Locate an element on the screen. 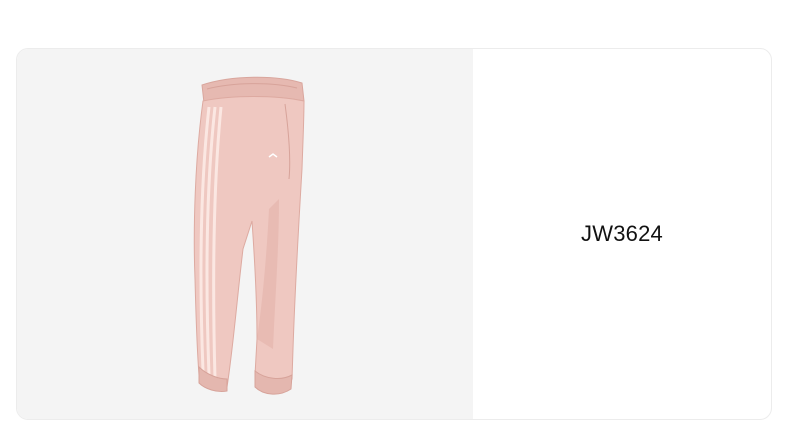  product-sku: JW3624 is located at coordinates (622, 233).